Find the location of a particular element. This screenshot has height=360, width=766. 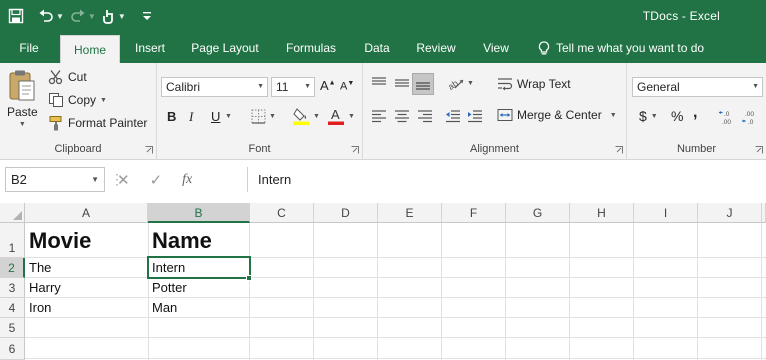

customize-qat-icon is located at coordinates (147, 16).